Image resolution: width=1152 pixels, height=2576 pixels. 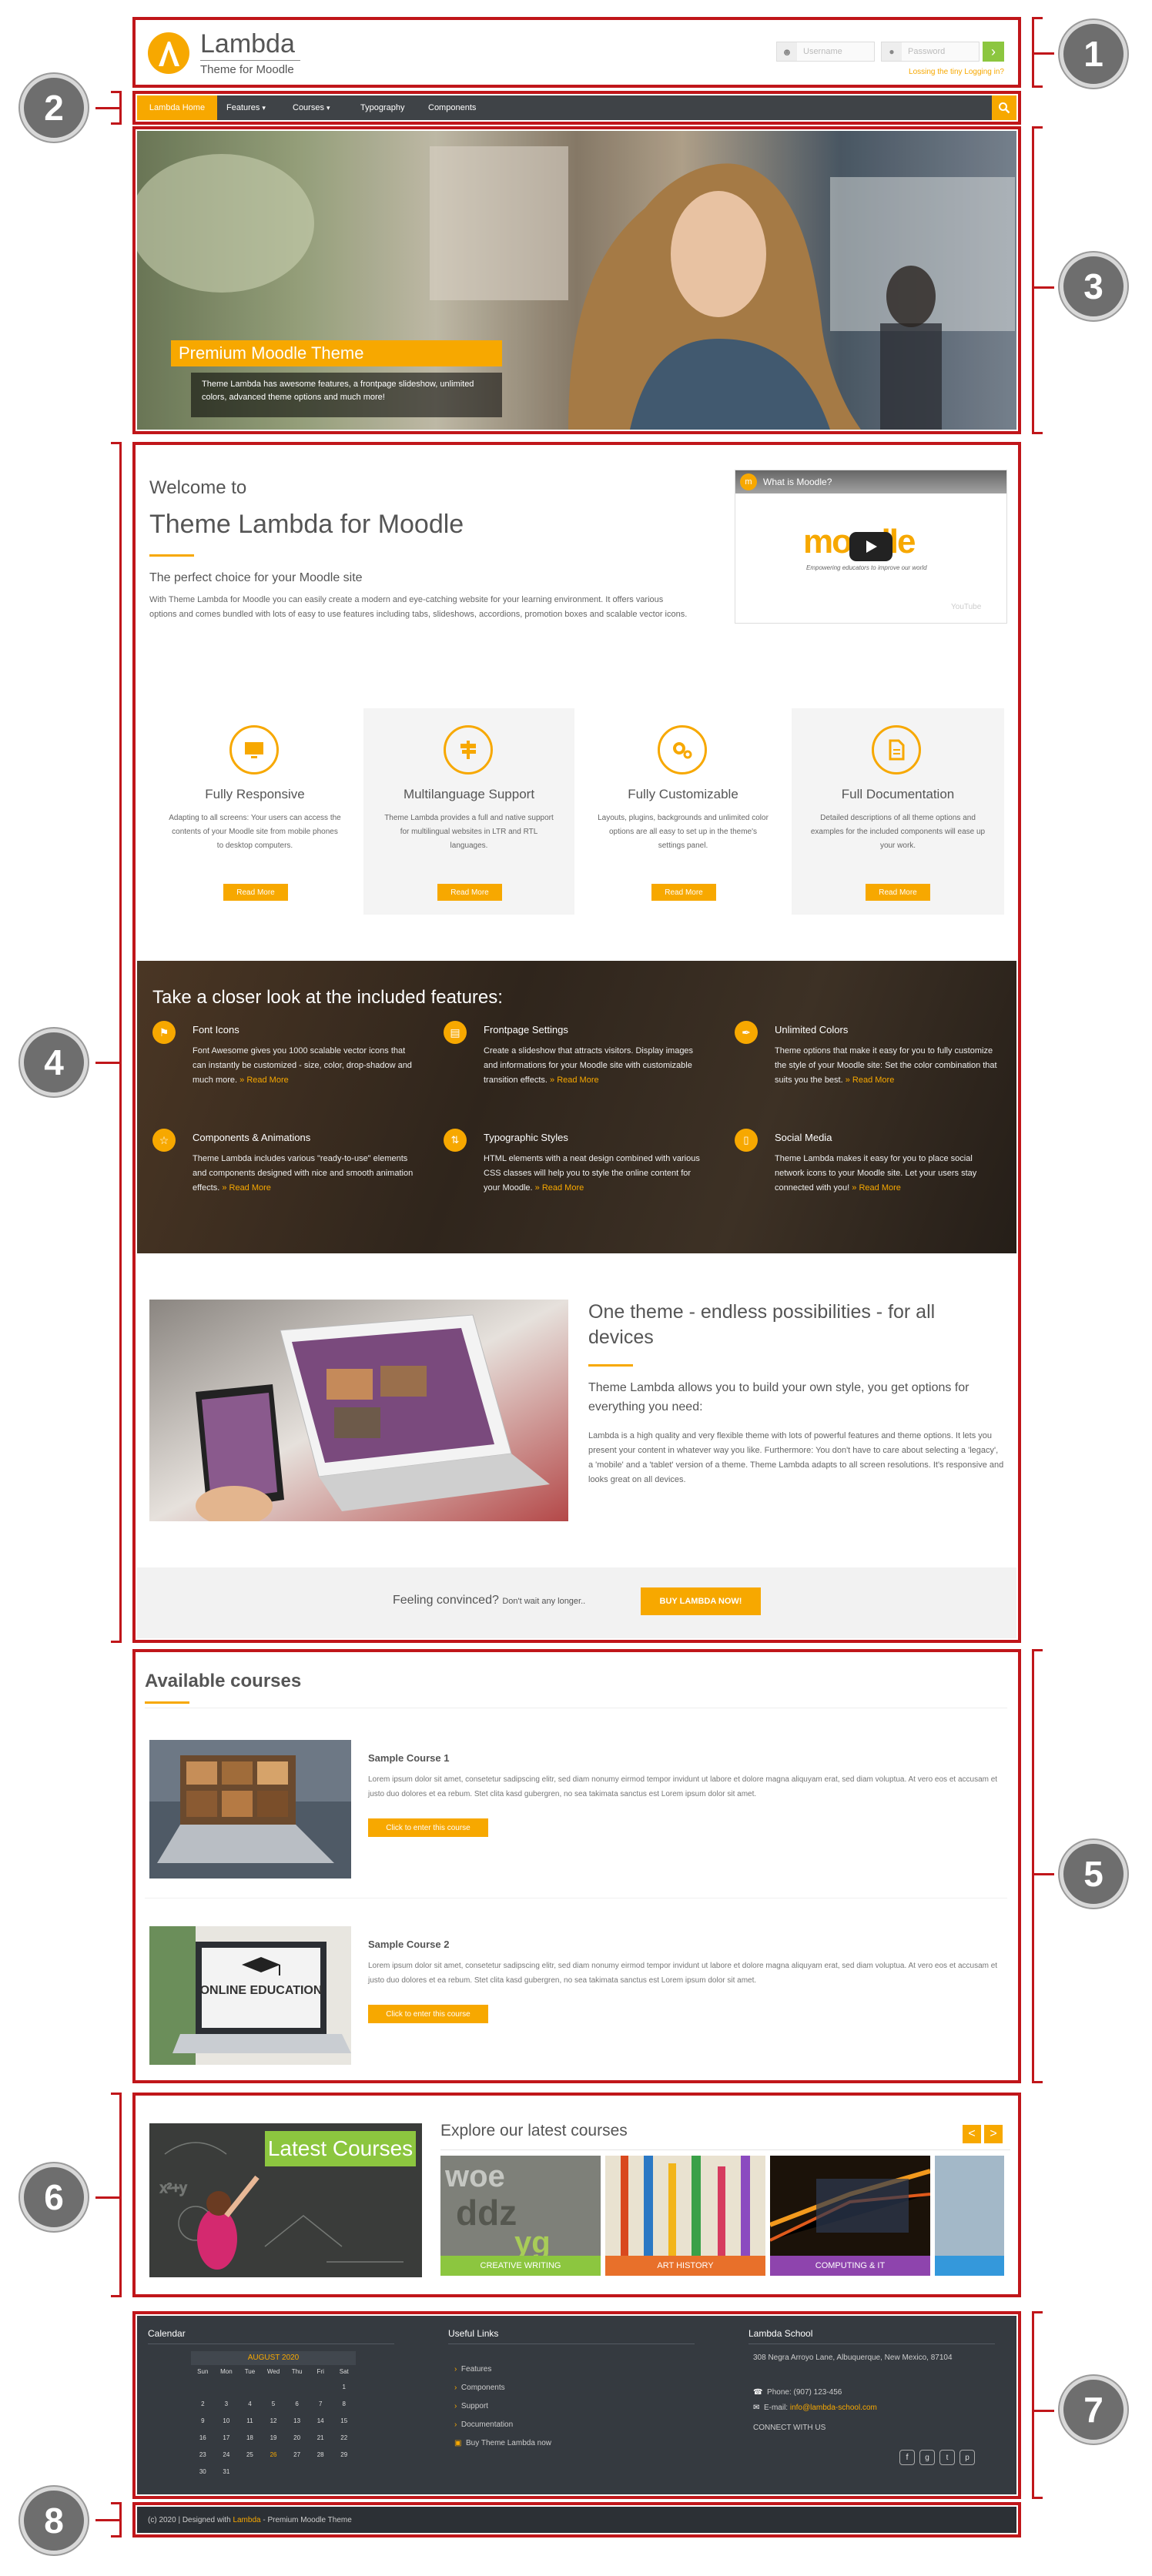 I want to click on logo-title: Lambda, so click(x=247, y=44).